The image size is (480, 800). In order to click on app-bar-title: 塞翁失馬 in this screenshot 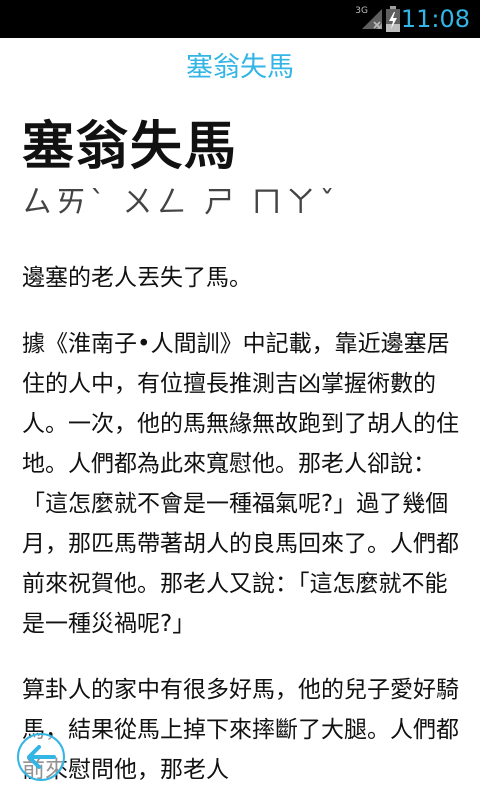, I will do `click(240, 67)`.